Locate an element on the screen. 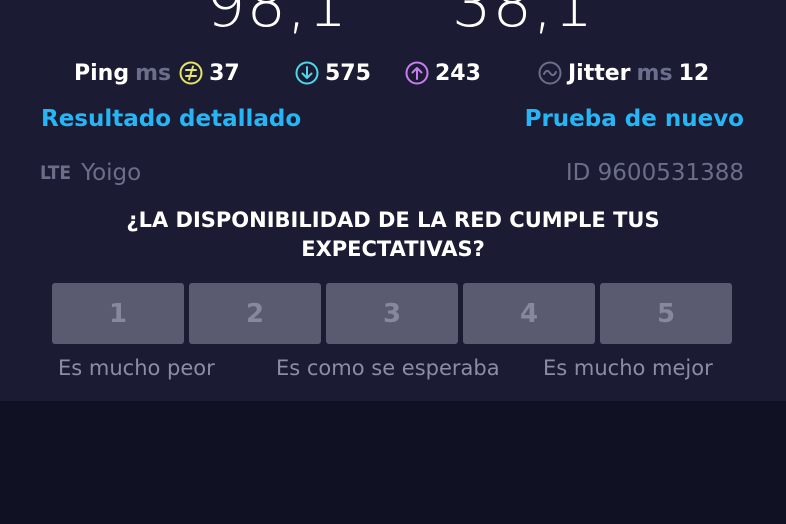  rating-button-1: 1 is located at coordinates (118, 313).